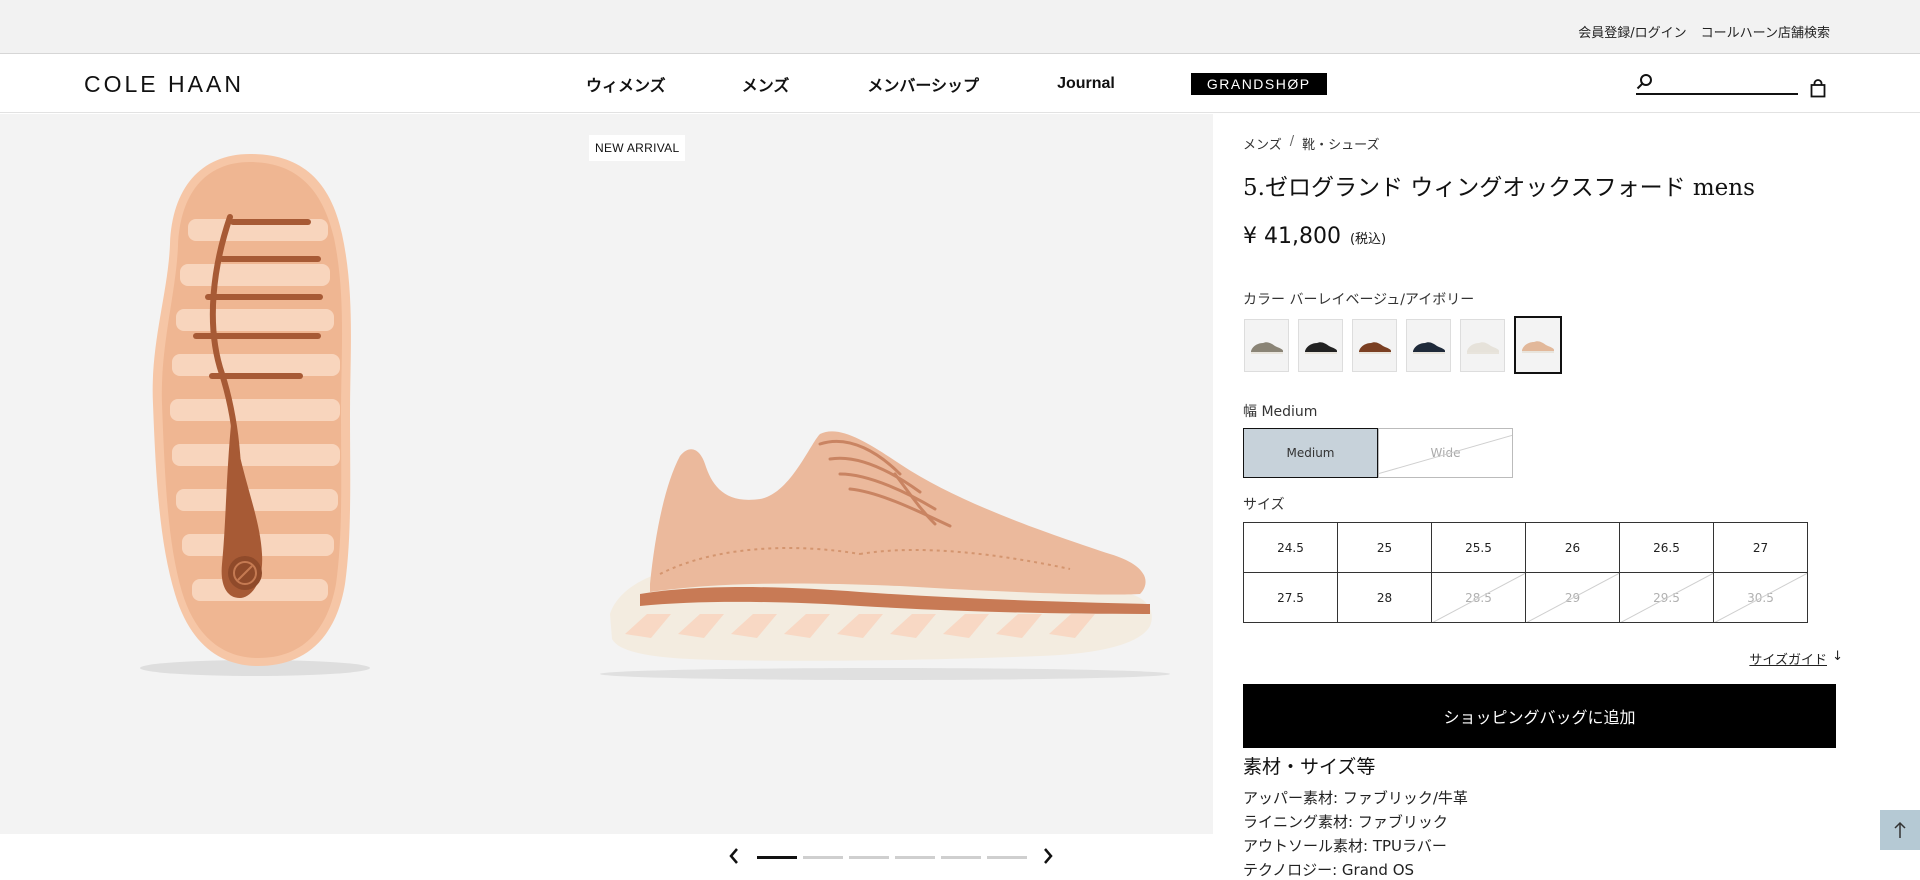 This screenshot has height=880, width=1920. Describe the element at coordinates (1280, 412) in the screenshot. I see `width-label: 幅 Medium` at that location.